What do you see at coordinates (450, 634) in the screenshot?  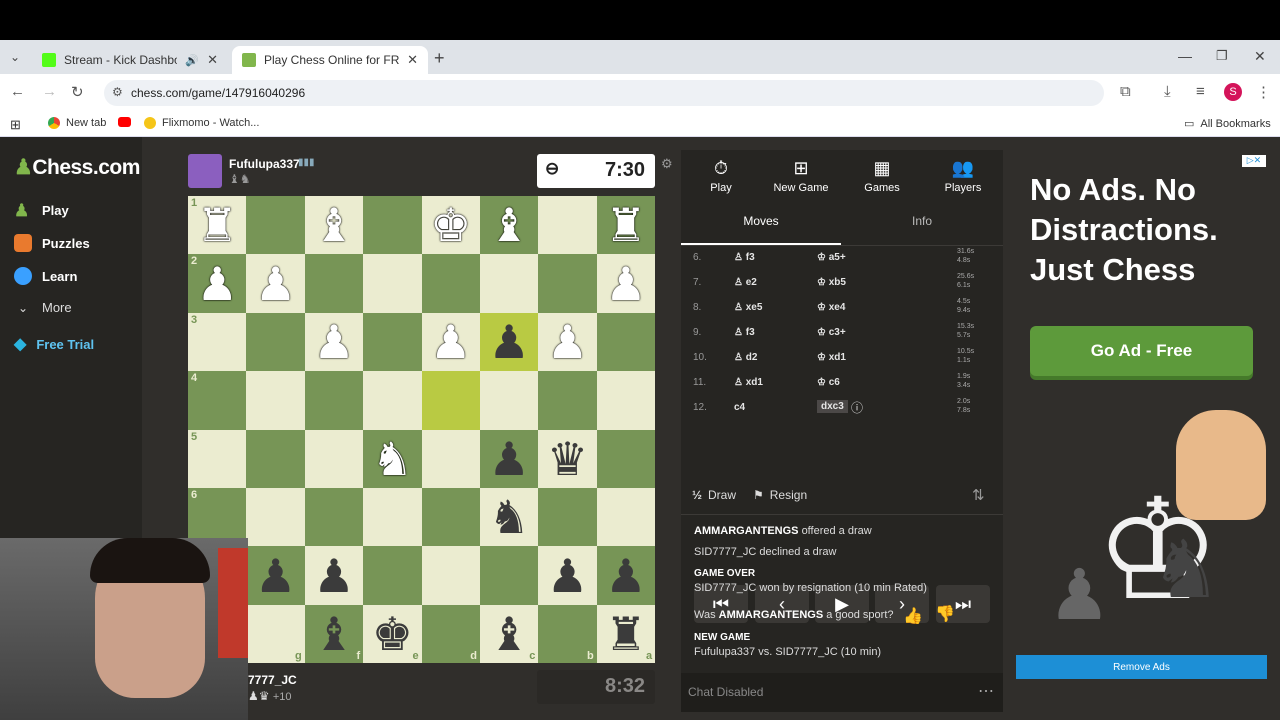 I see `board-square: d` at bounding box center [450, 634].